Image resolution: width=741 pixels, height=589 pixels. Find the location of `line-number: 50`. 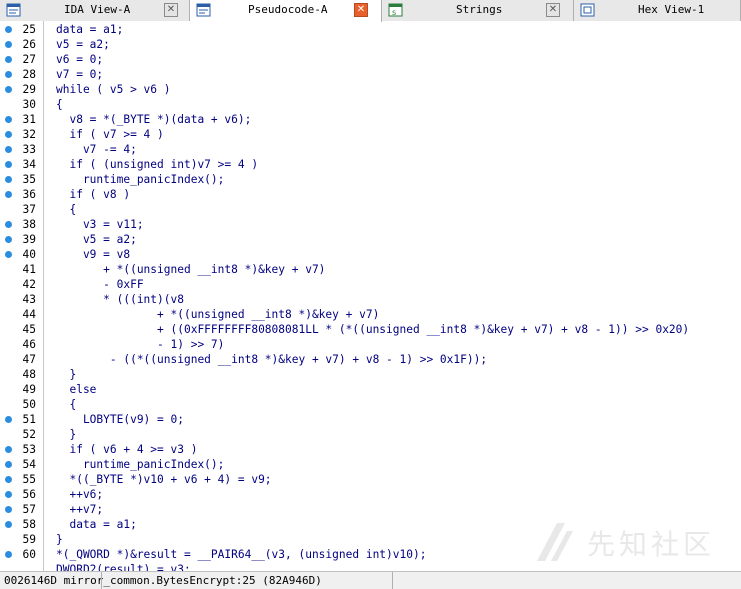

line-number: 50 is located at coordinates (29, 404).